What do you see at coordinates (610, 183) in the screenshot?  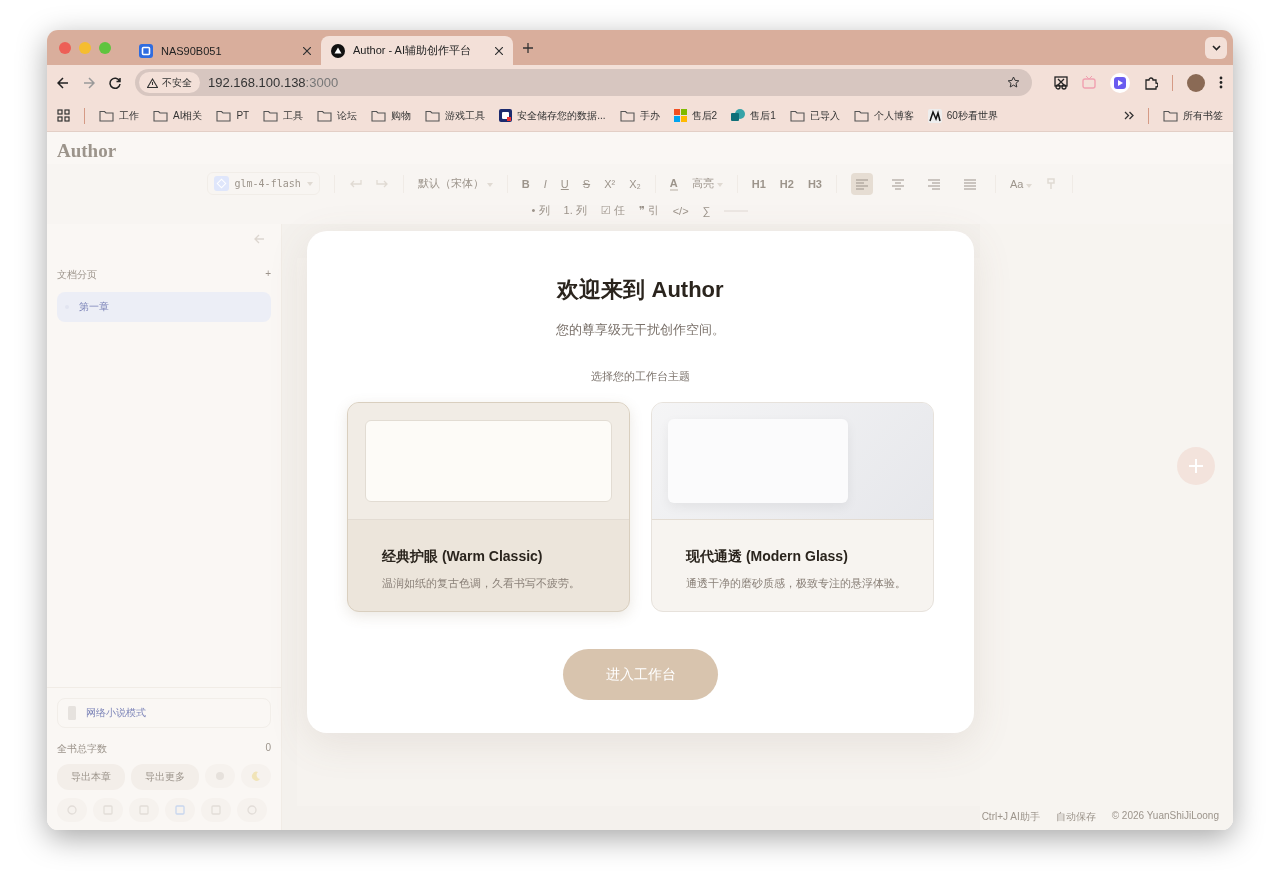 I see `format-button: X²` at bounding box center [610, 183].